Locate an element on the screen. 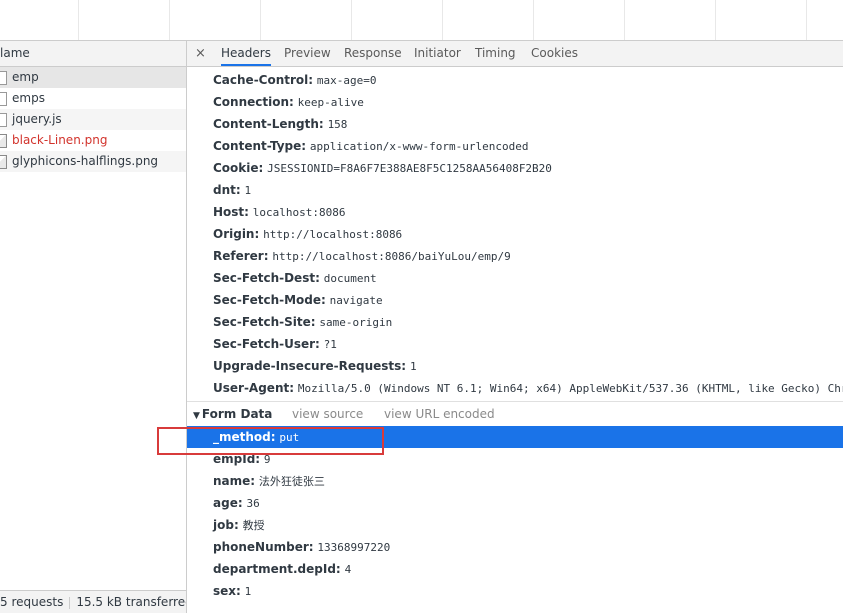 Image resolution: width=843 pixels, height=613 pixels. header-row: Origin: http://localhost:8086 is located at coordinates (515, 234).